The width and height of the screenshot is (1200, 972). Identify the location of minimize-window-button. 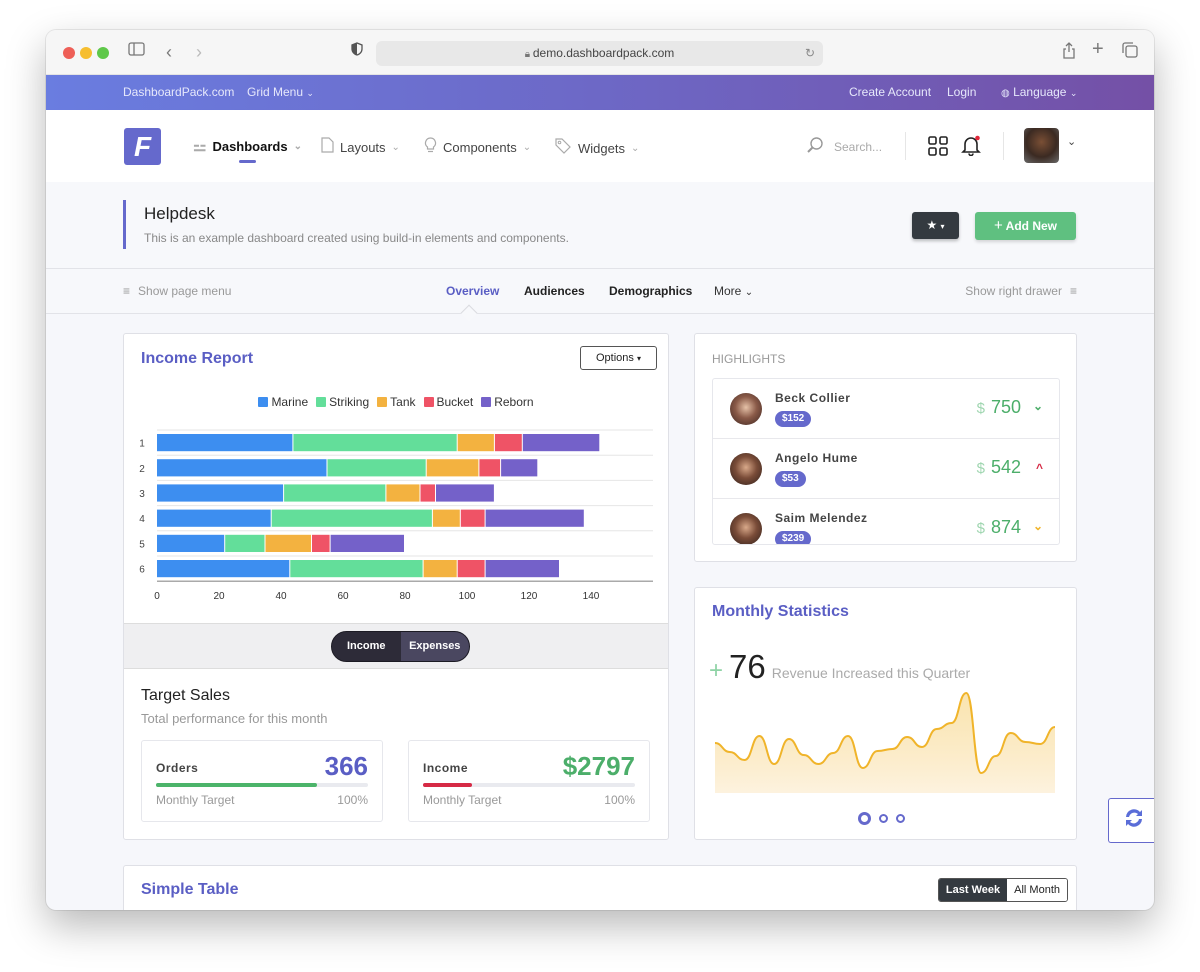
(86, 53).